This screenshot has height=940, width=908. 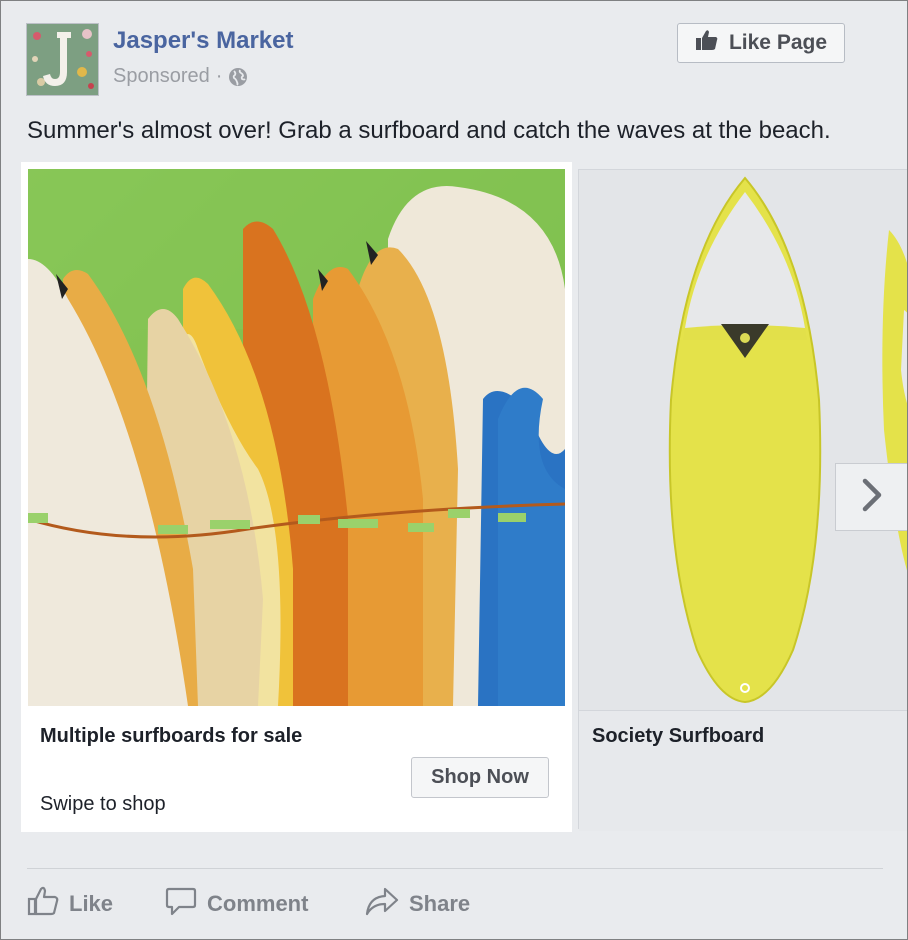 What do you see at coordinates (203, 41) in the screenshot?
I see `page-name-link: Jasper's Market` at bounding box center [203, 41].